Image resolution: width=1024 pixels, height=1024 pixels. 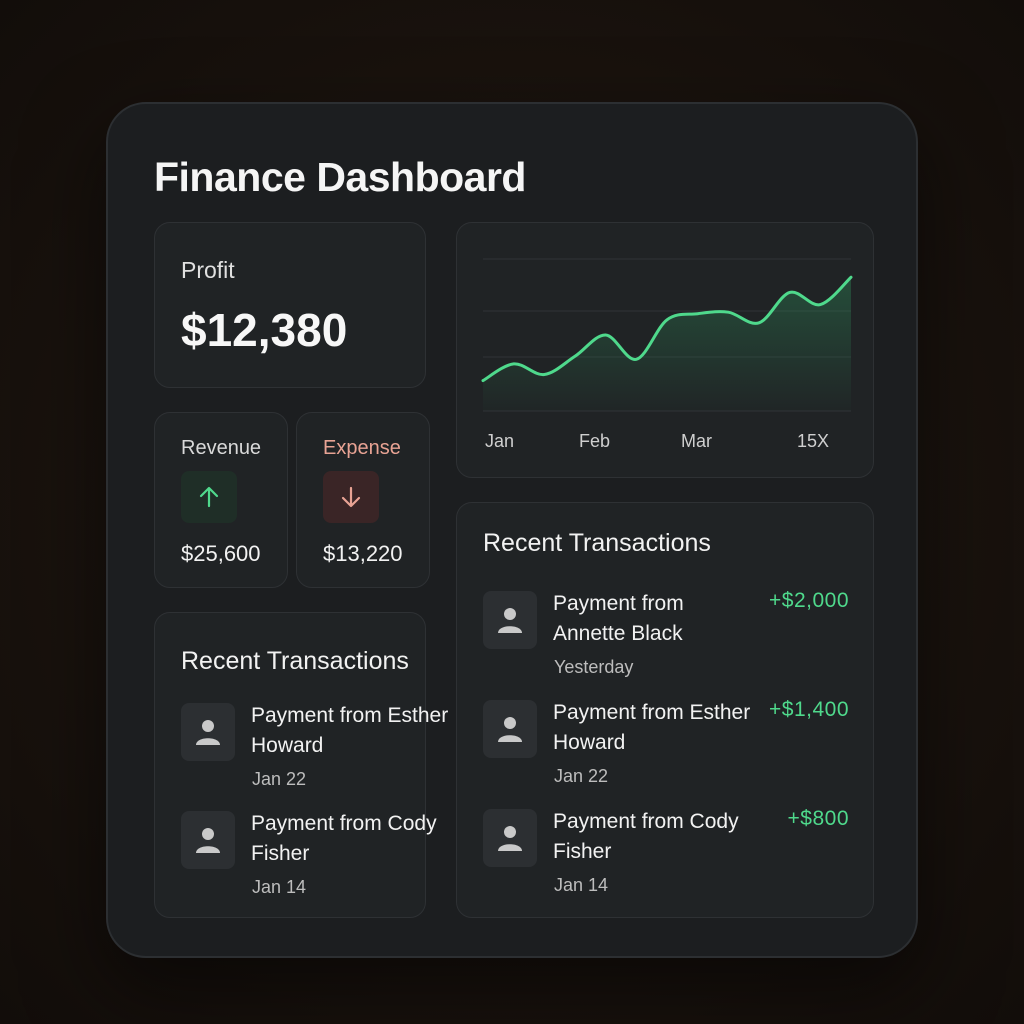 I want to click on revenue-card: Revenue $25,600, so click(x=221, y=500).